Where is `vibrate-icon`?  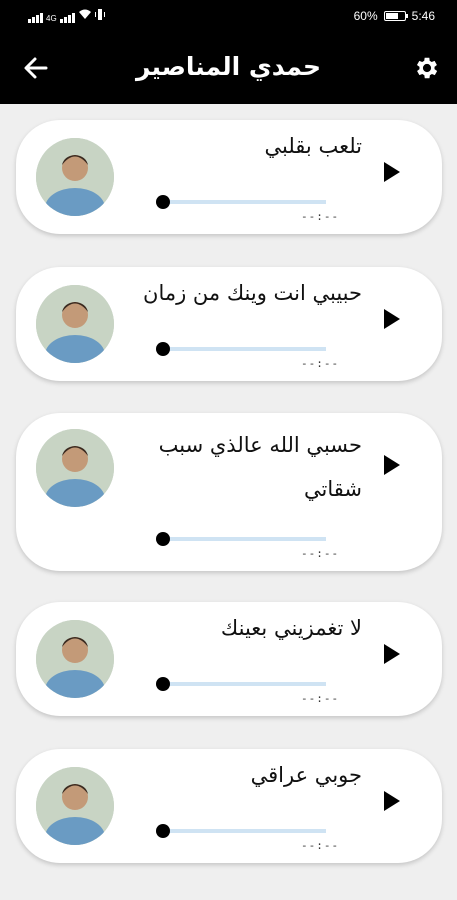 vibrate-icon is located at coordinates (99, 16).